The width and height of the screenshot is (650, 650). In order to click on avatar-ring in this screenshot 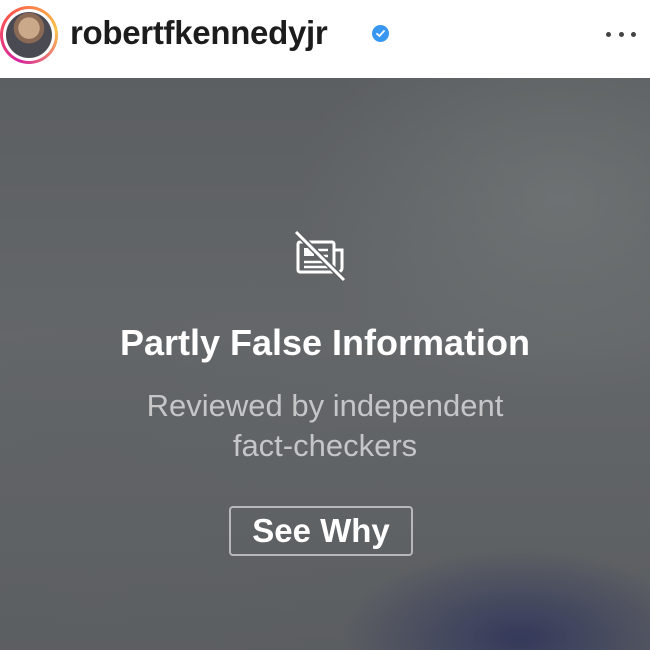, I will do `click(29, 35)`.